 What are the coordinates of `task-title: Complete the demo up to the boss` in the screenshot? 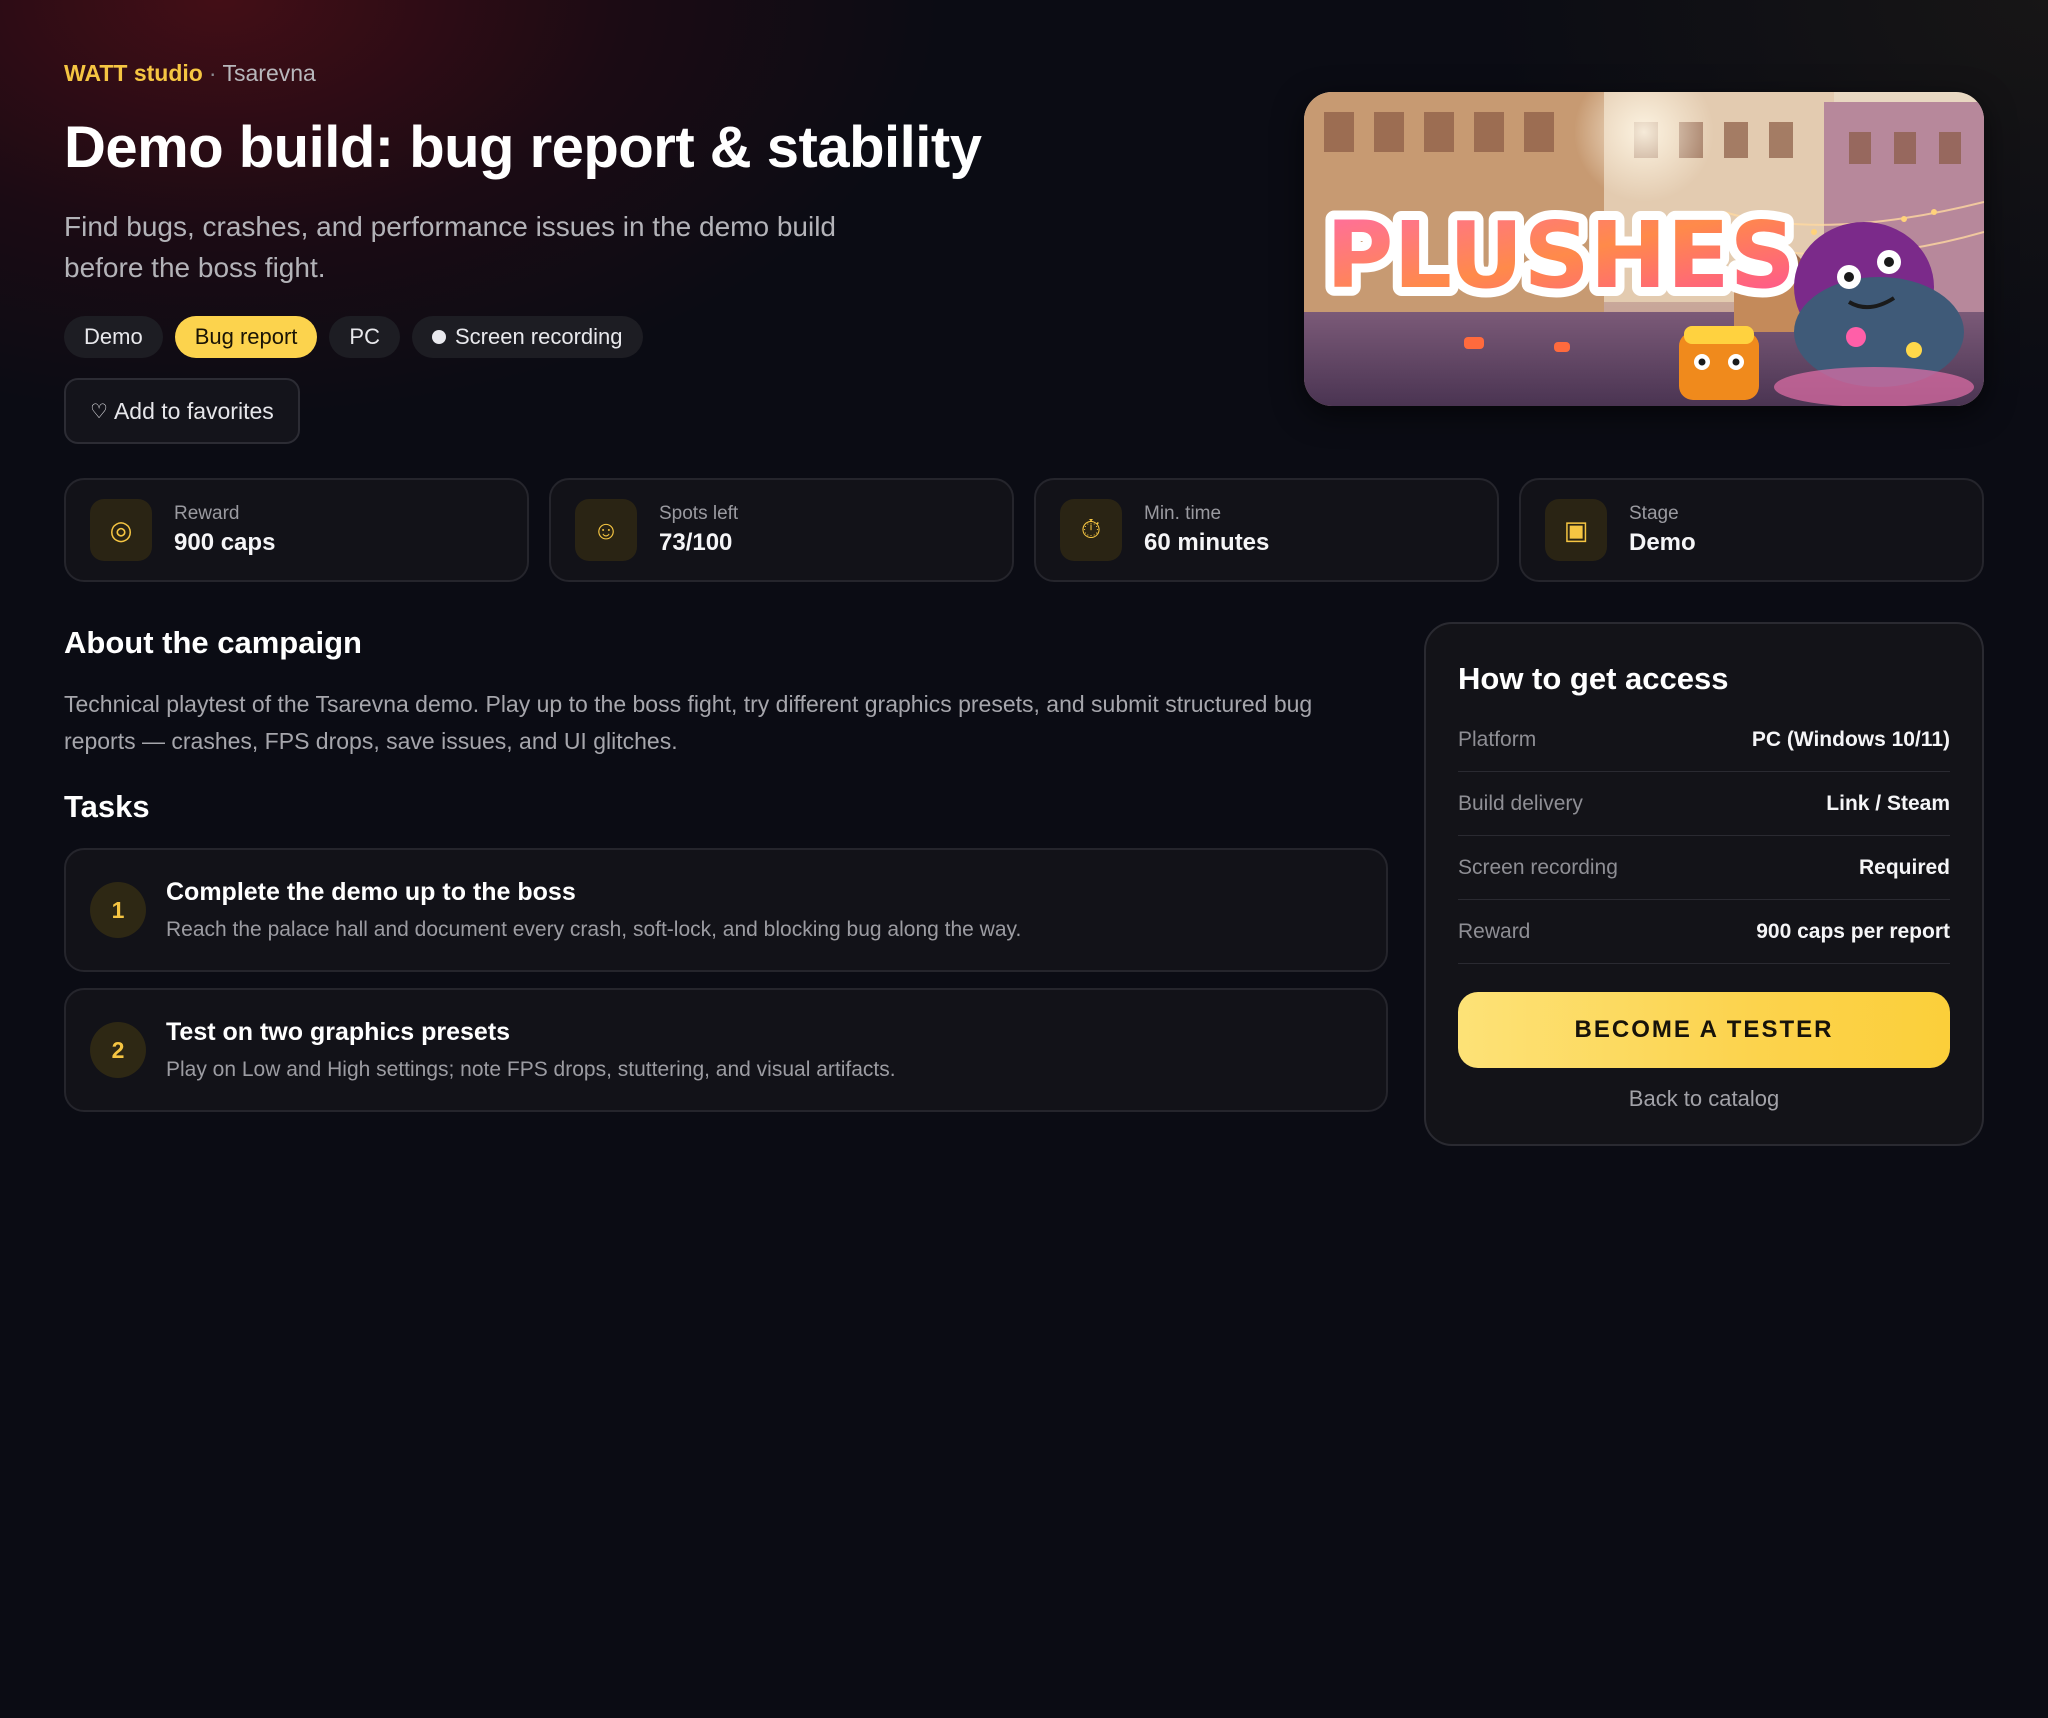 It's located at (371, 892).